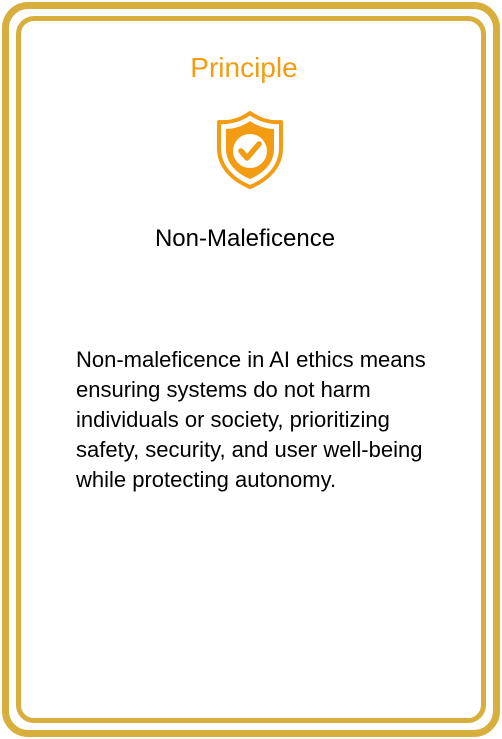 The image size is (502, 739). What do you see at coordinates (245, 238) in the screenshot?
I see `card-title: Non-Maleficence` at bounding box center [245, 238].